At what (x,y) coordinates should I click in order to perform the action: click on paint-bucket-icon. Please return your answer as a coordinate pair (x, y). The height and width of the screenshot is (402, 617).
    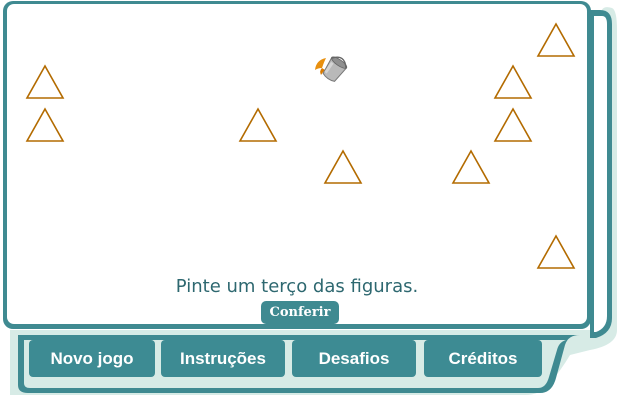
    Looking at the image, I should click on (332, 68).